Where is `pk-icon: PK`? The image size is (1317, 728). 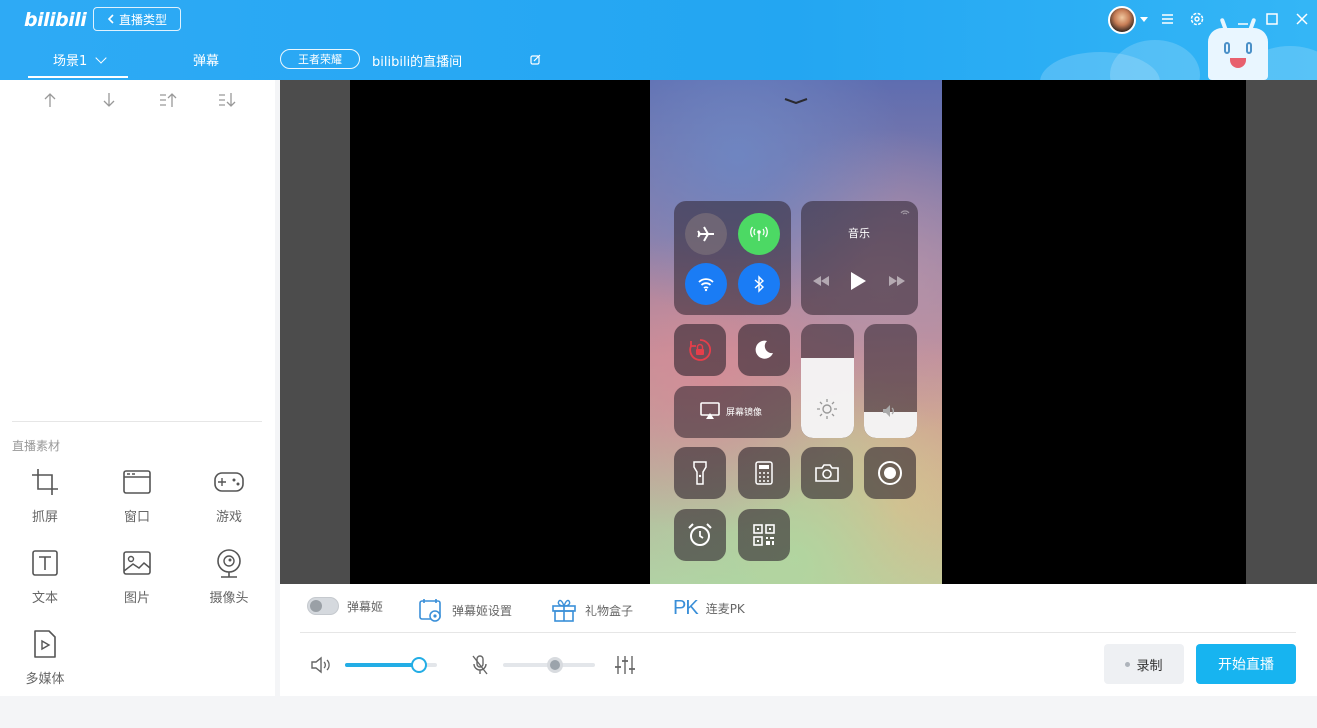 pk-icon: PK is located at coordinates (686, 608).